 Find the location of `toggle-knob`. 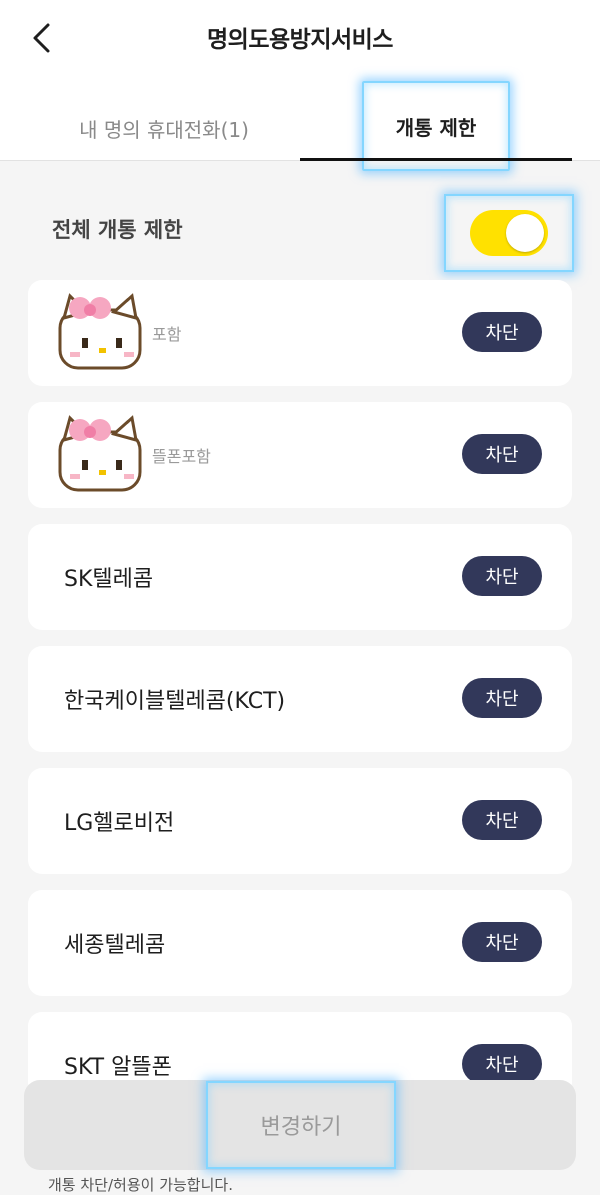

toggle-knob is located at coordinates (525, 233).